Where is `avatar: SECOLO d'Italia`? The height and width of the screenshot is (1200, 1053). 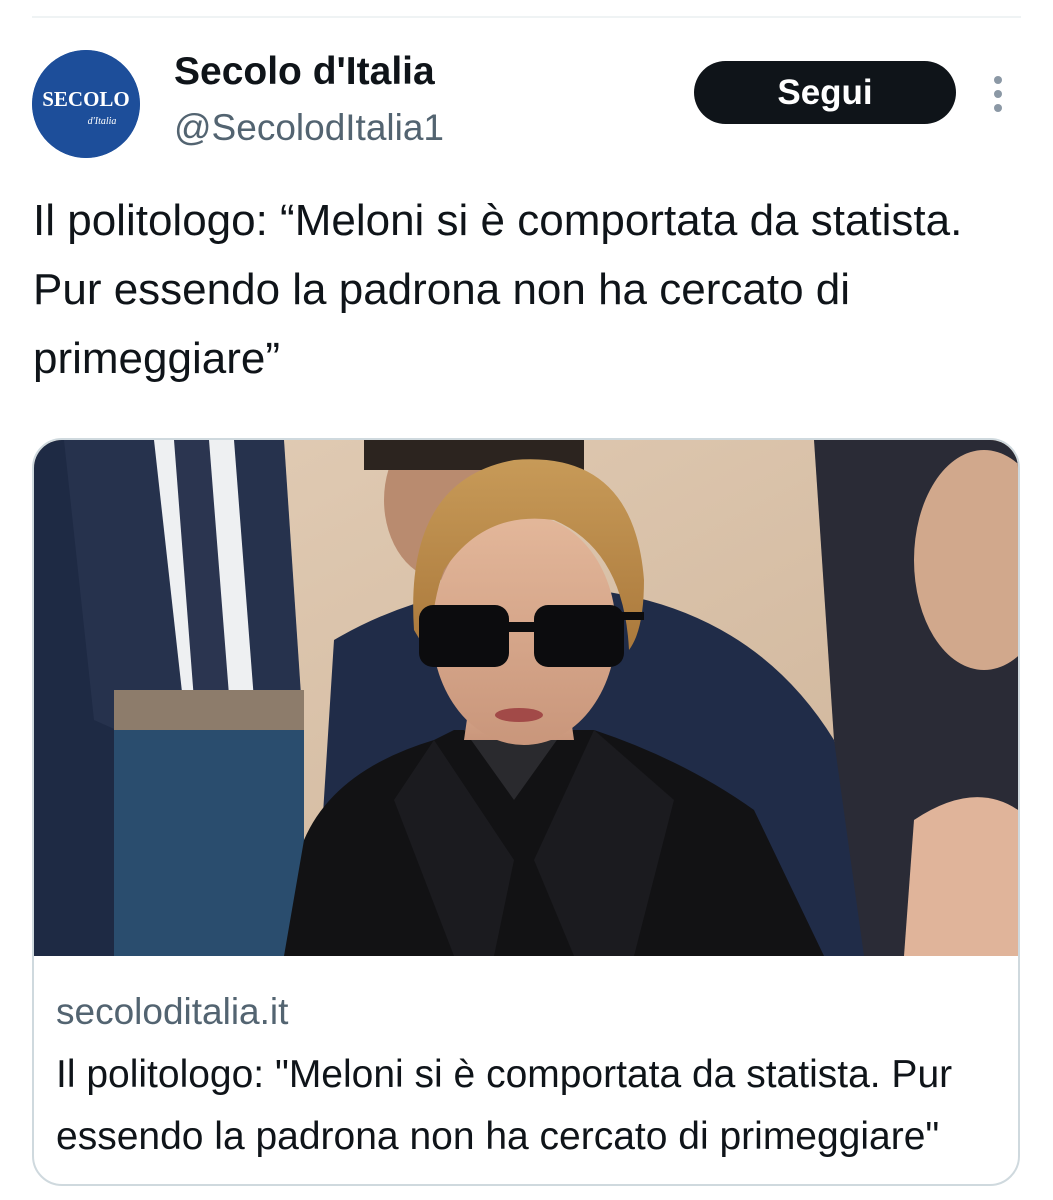
avatar: SECOLO d'Italia is located at coordinates (86, 104).